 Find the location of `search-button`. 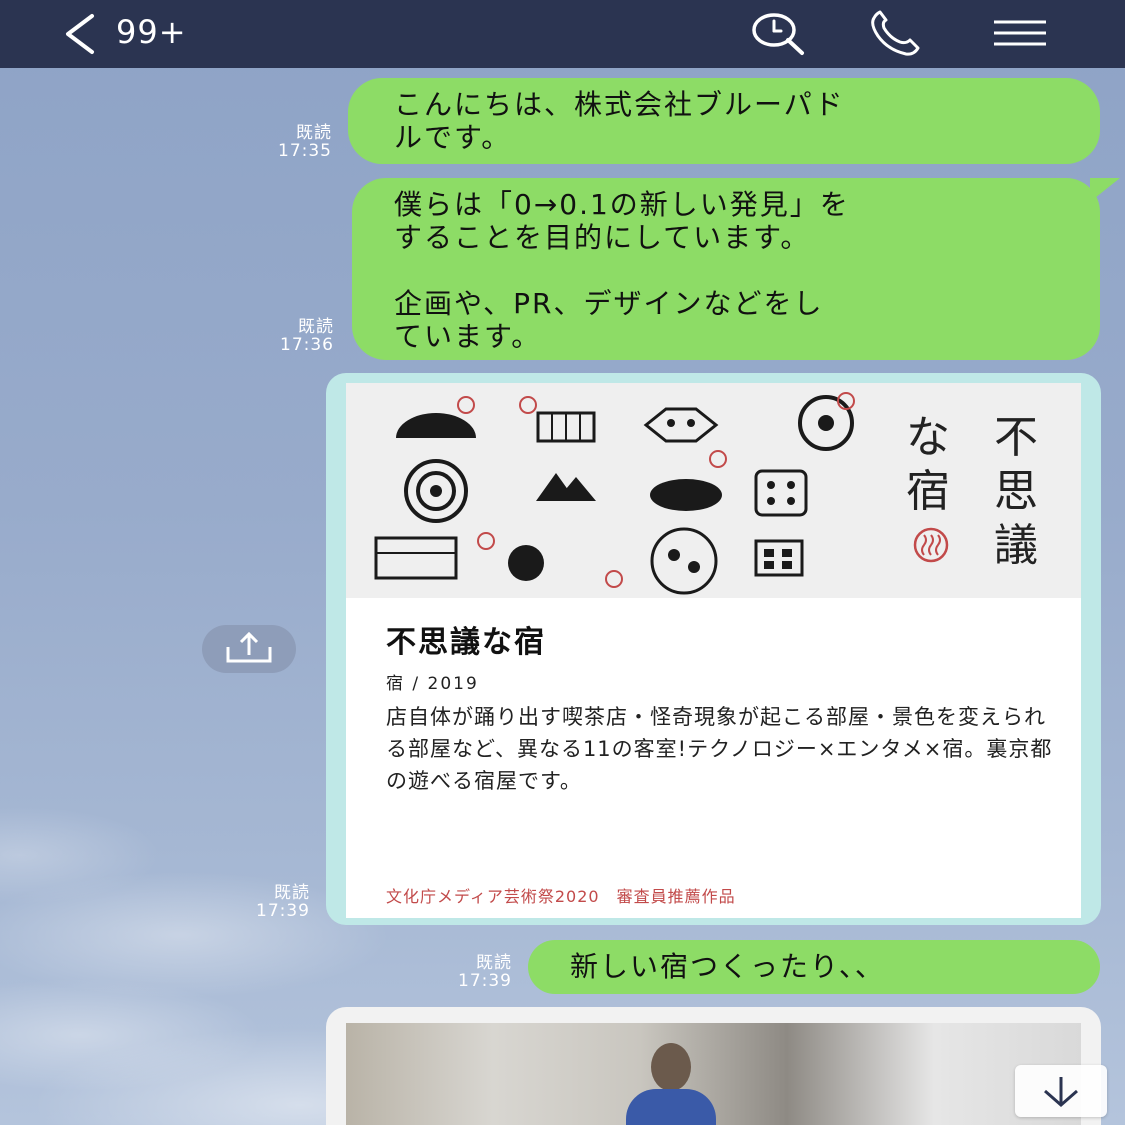

search-button is located at coordinates (777, 34).